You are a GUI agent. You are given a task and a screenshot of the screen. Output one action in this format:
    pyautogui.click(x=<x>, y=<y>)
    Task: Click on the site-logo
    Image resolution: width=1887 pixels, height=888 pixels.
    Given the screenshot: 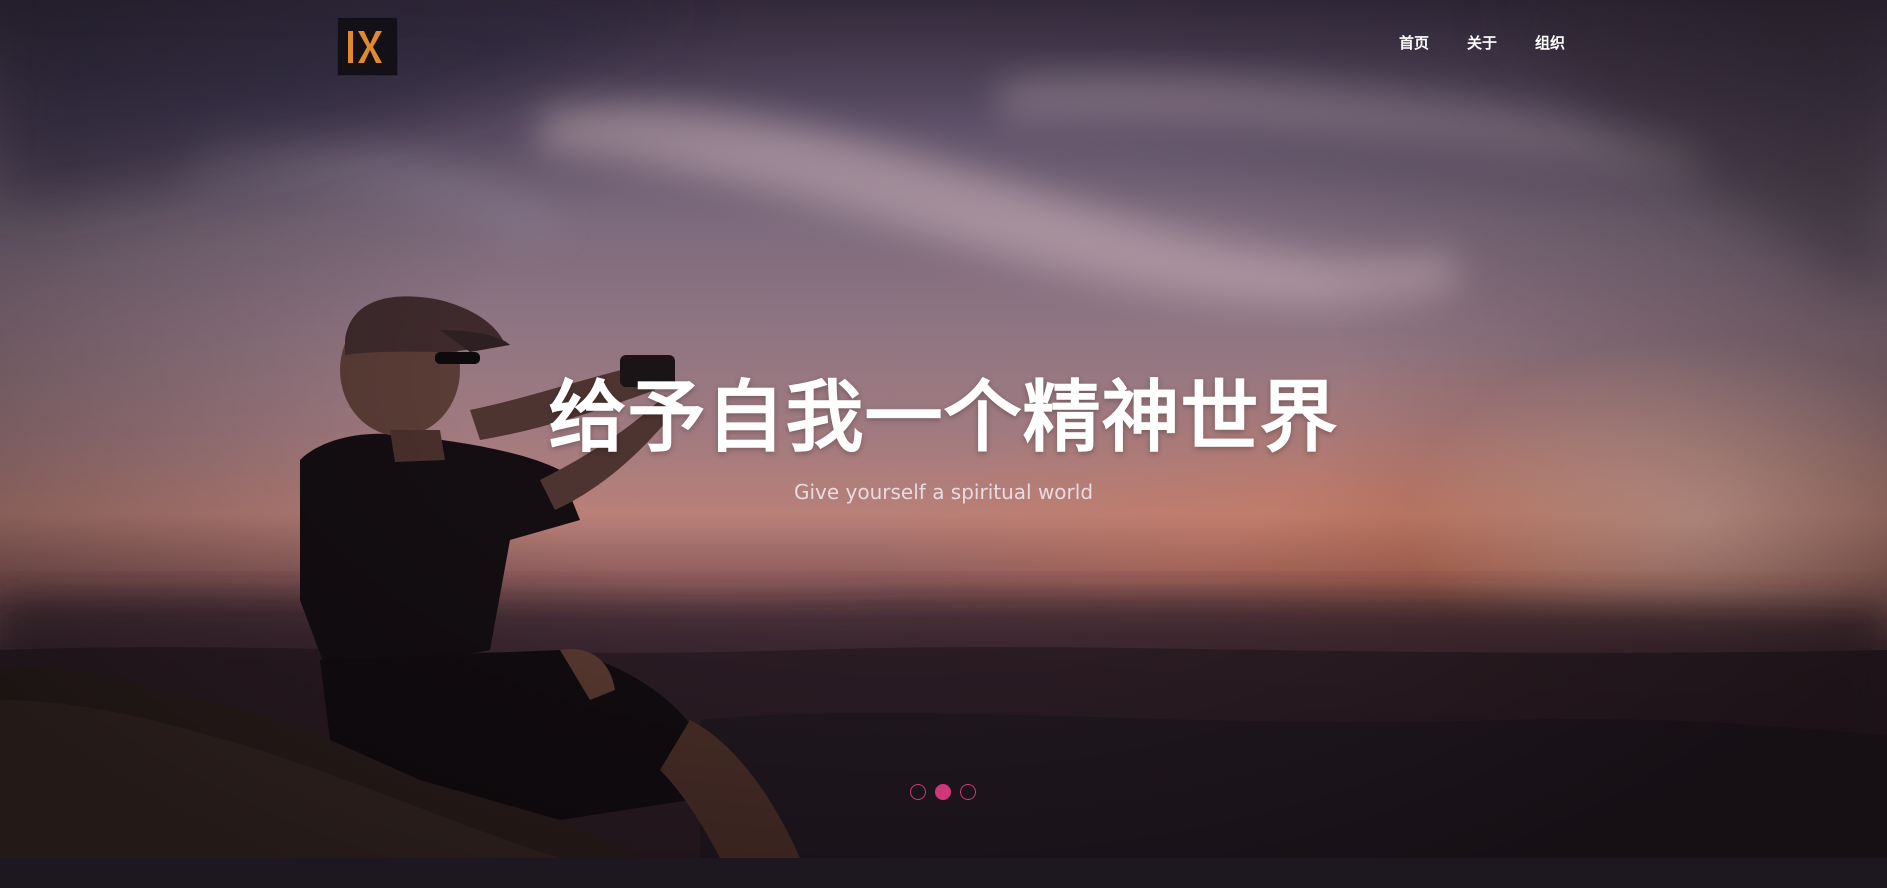 What is the action you would take?
    pyautogui.click(x=367, y=46)
    